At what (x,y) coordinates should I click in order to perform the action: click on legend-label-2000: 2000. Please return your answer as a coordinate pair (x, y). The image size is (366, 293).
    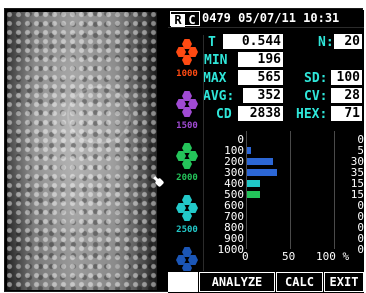
    Looking at the image, I should click on (187, 178).